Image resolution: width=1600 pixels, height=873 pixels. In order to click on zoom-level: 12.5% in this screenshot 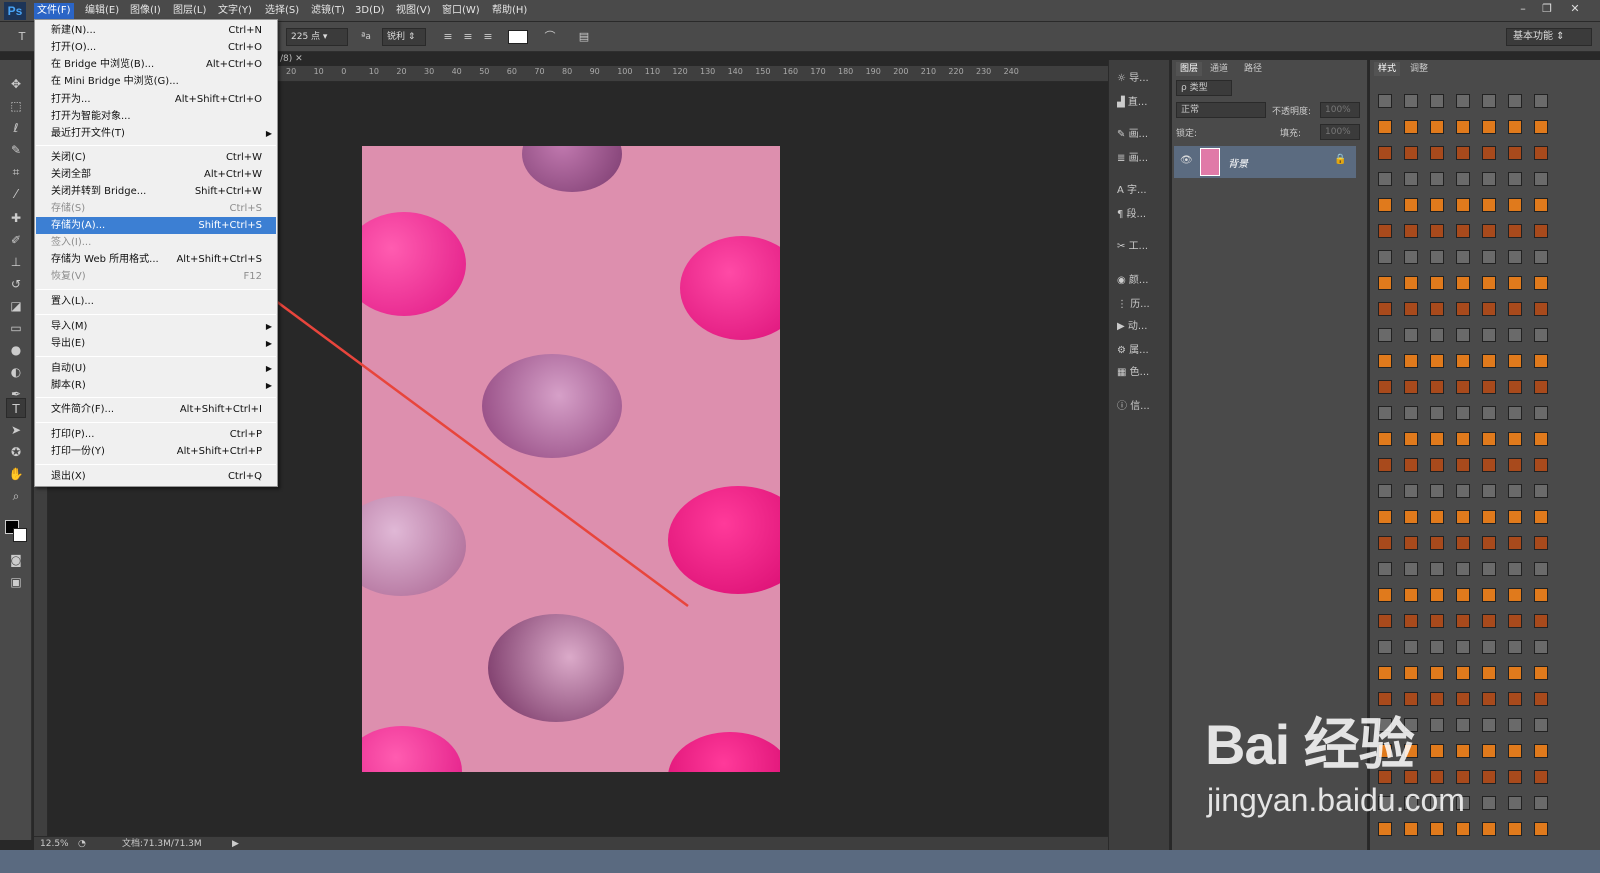, I will do `click(54, 844)`.